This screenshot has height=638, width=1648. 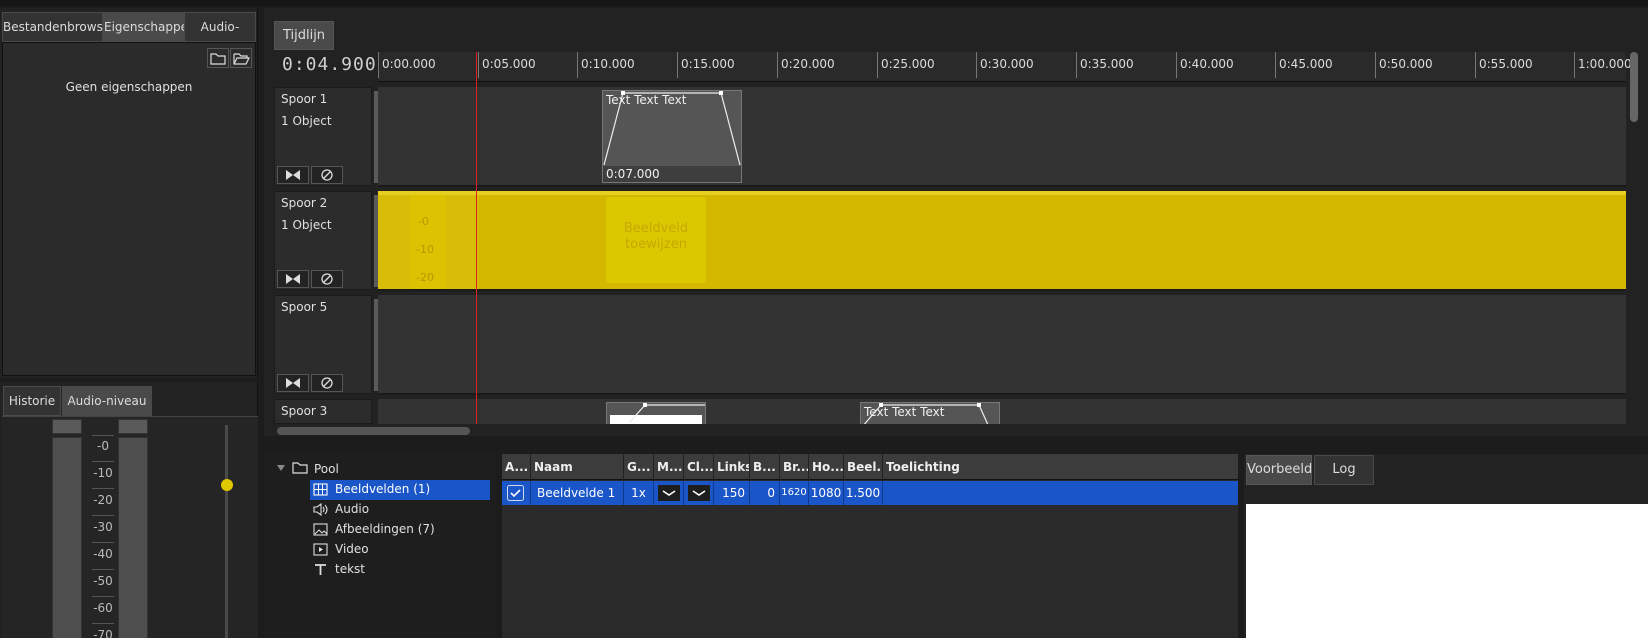 I want to click on timecode-display: 0:04.900, so click(x=329, y=64).